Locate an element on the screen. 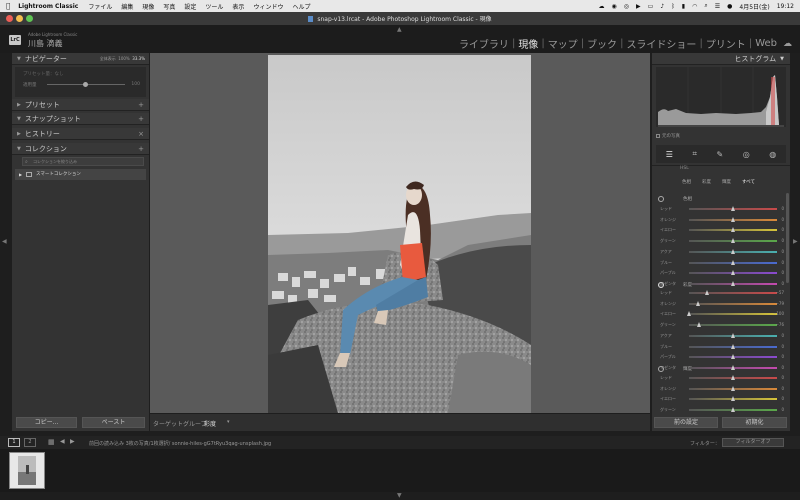 The width and height of the screenshot is (800, 500). add-collection-icon: + is located at coordinates (141, 149).